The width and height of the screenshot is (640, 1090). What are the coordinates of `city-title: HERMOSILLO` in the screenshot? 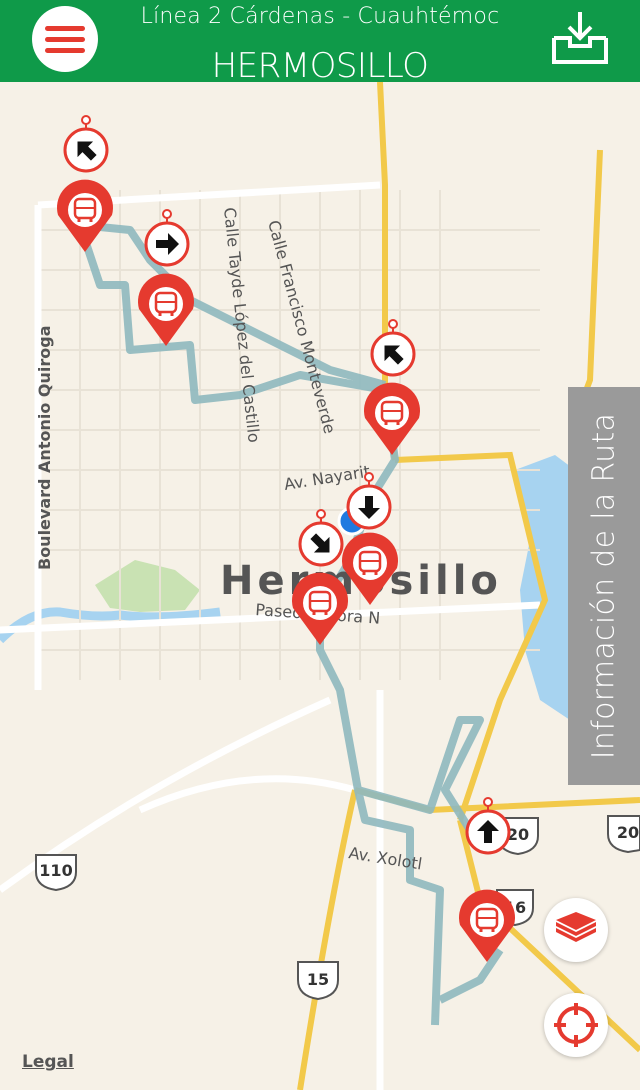 It's located at (320, 66).